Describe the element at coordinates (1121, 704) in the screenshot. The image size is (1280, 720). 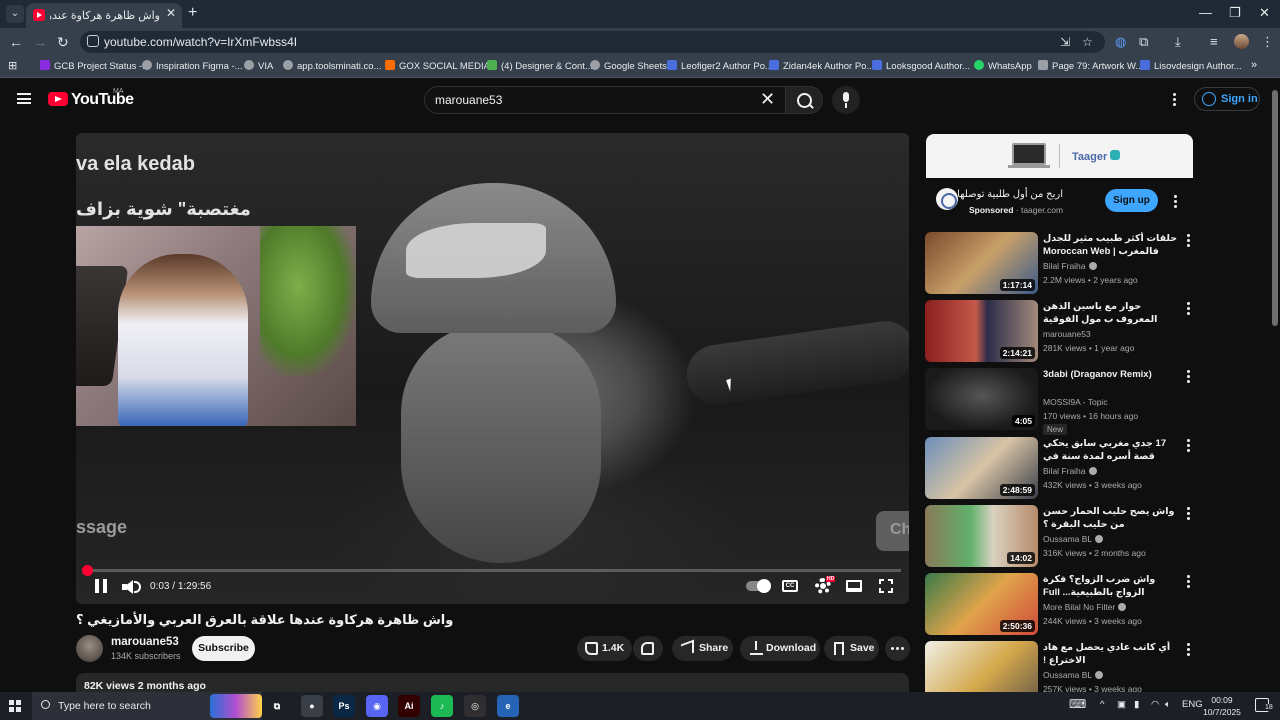
I see `tray-app-icon: ▣` at that location.